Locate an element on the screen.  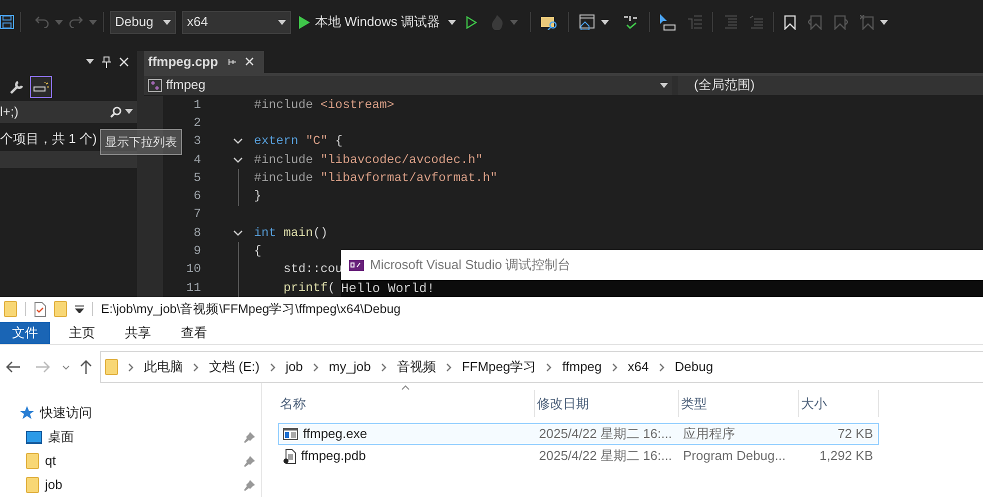
configuration-dropdown: Debug is located at coordinates (143, 22).